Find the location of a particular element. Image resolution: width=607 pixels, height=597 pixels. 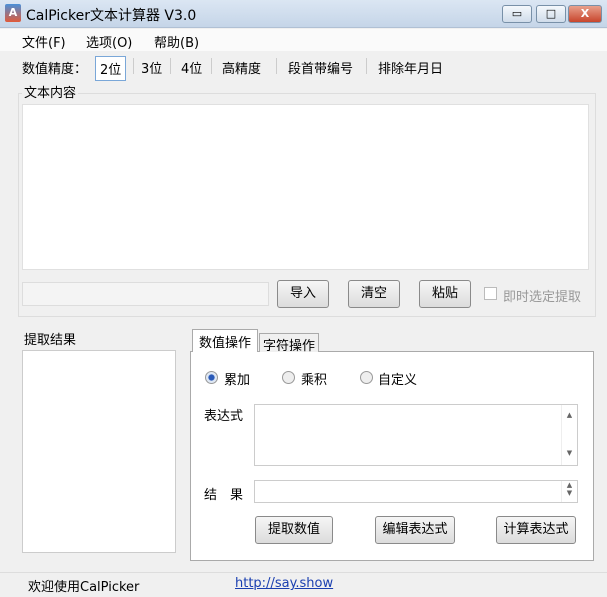

scrollbar: ▲ ▼ is located at coordinates (569, 435).